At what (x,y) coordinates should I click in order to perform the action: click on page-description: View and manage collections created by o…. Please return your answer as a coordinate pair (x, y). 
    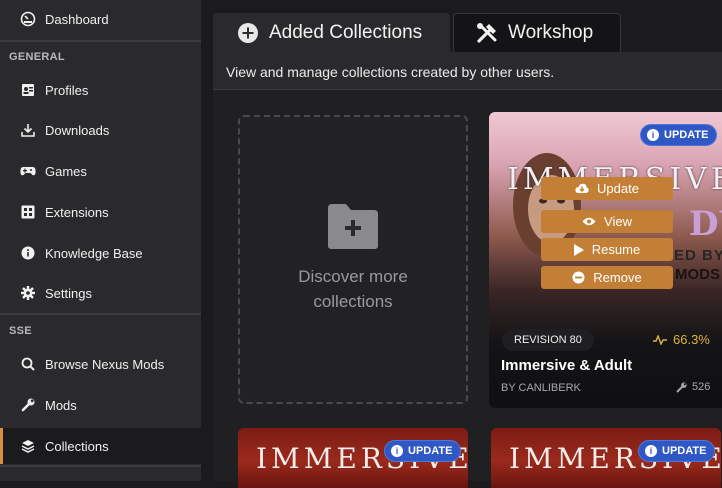
    Looking at the image, I should click on (467, 71).